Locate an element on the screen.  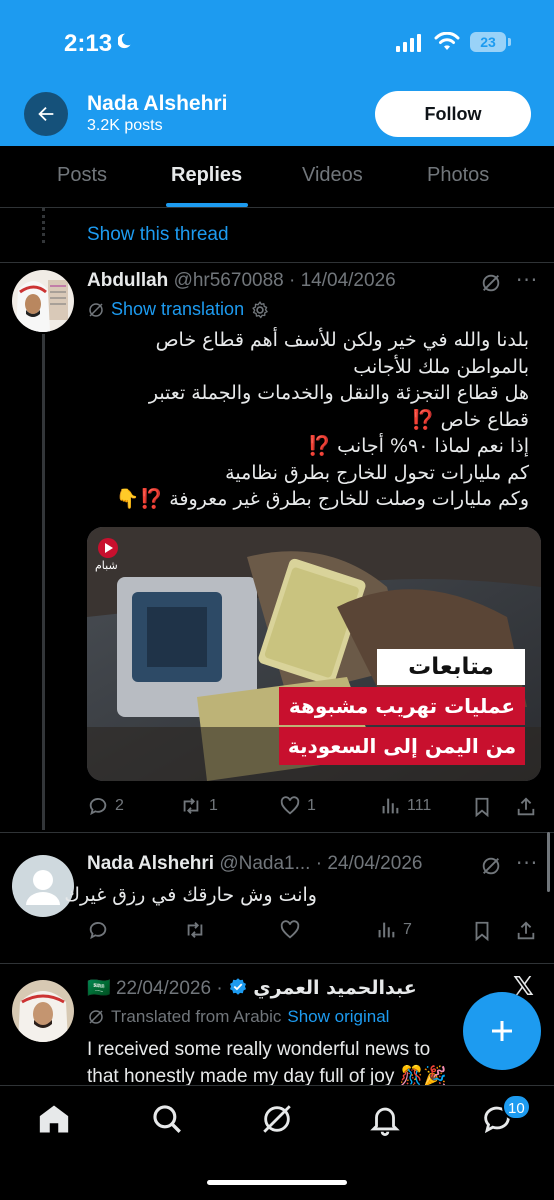
home-indicator is located at coordinates (277, 1182).